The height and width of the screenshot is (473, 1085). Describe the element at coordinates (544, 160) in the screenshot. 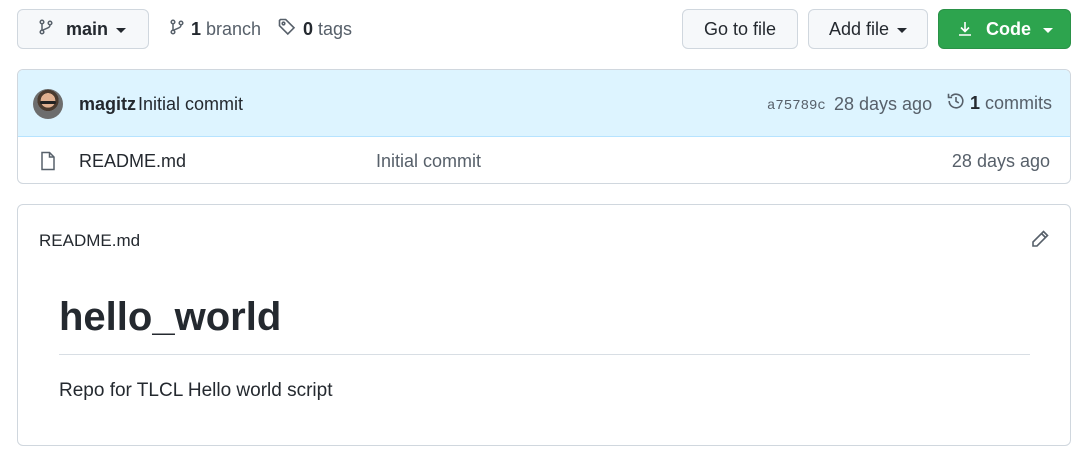

I see `file-row: README.md Initial commit 28 days ago` at that location.